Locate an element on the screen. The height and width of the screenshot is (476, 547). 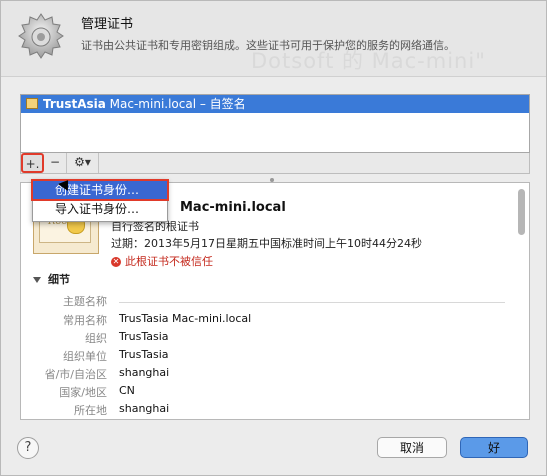
field-value: CN is located at coordinates (127, 390).